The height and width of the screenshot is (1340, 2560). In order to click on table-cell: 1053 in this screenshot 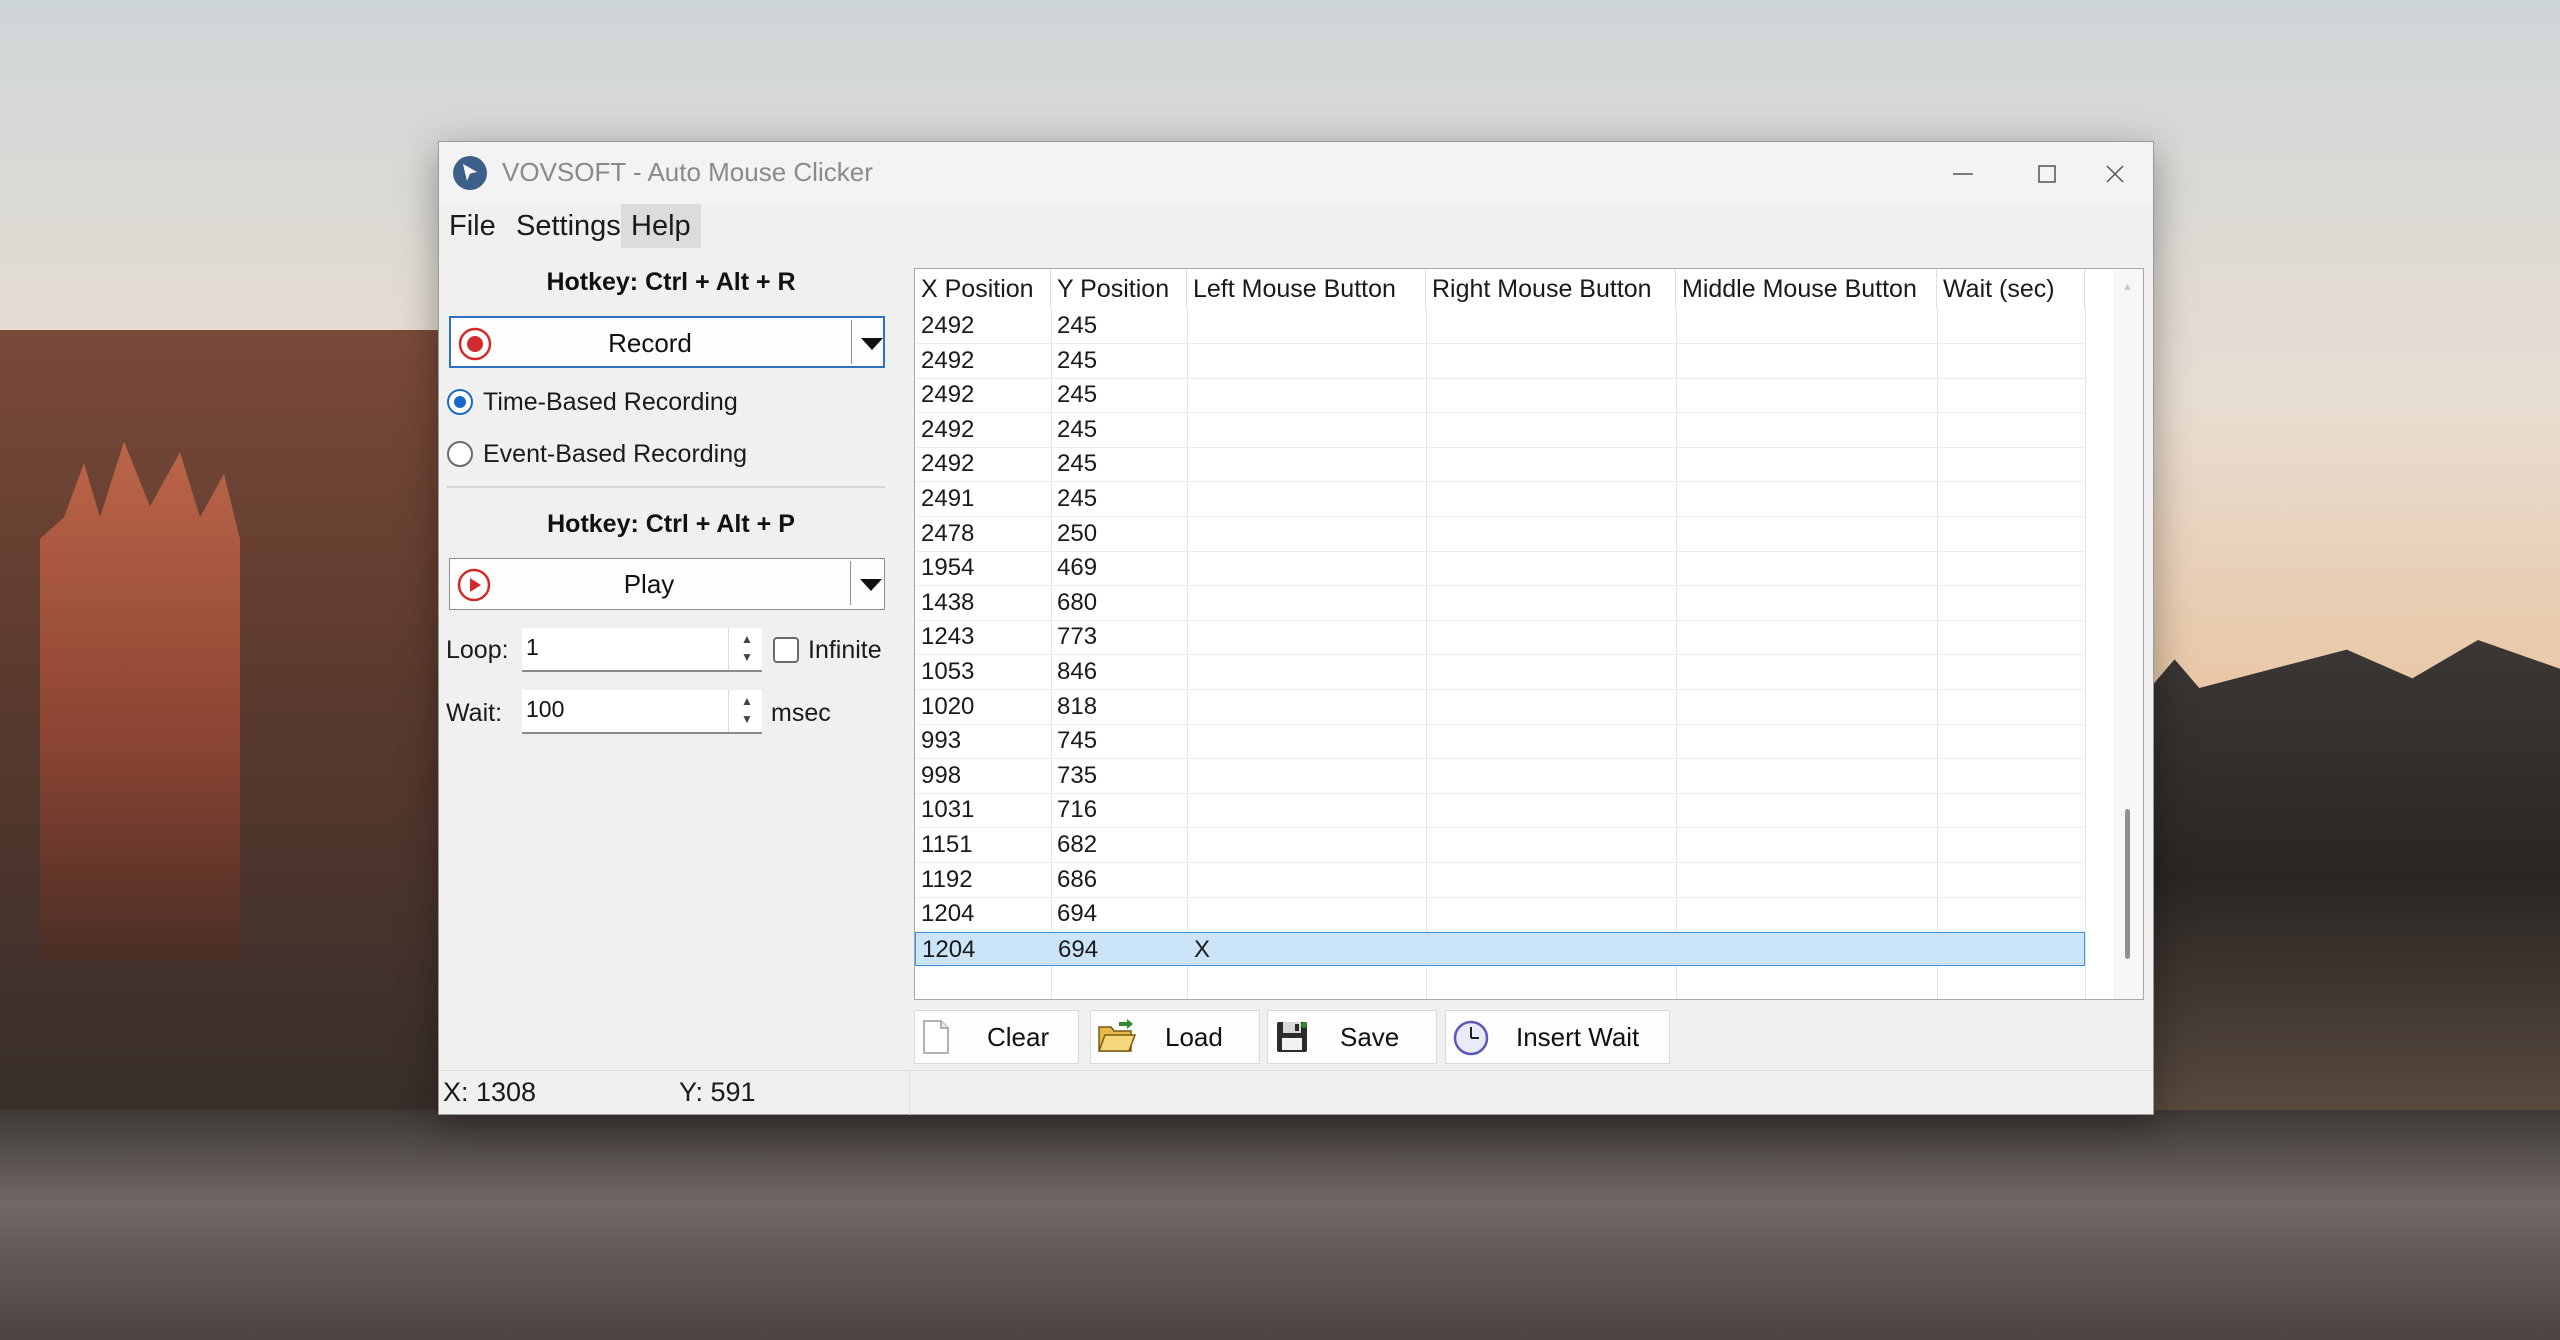, I will do `click(948, 671)`.